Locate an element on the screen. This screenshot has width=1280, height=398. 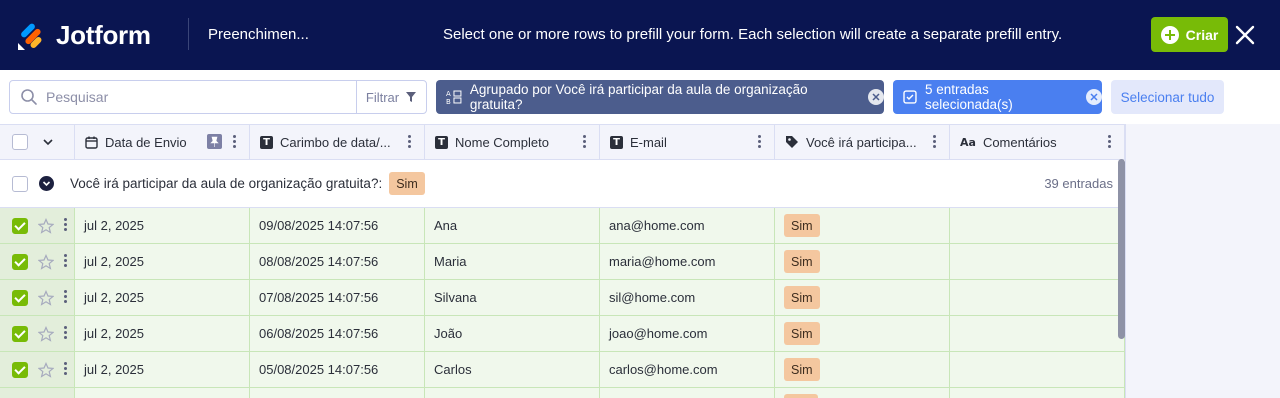
filter-button: Filtrar is located at coordinates (391, 97).